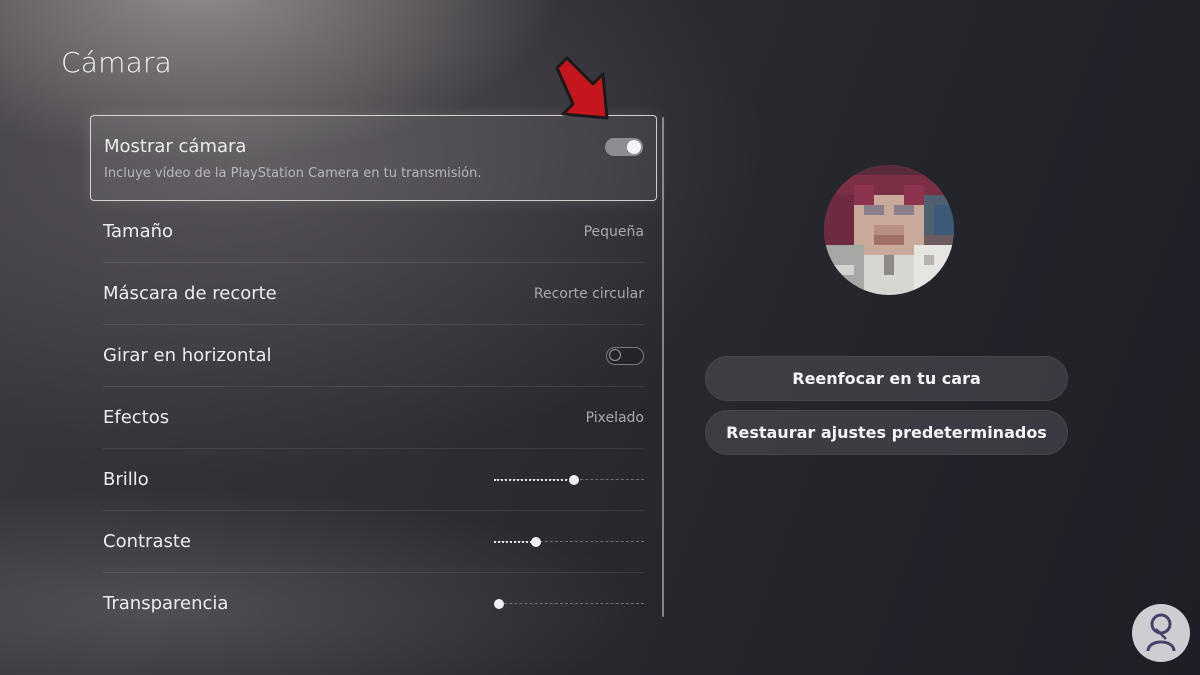 This screenshot has width=1200, height=675. Describe the element at coordinates (175, 146) in the screenshot. I see `setting-label: Mostrar cámara` at that location.